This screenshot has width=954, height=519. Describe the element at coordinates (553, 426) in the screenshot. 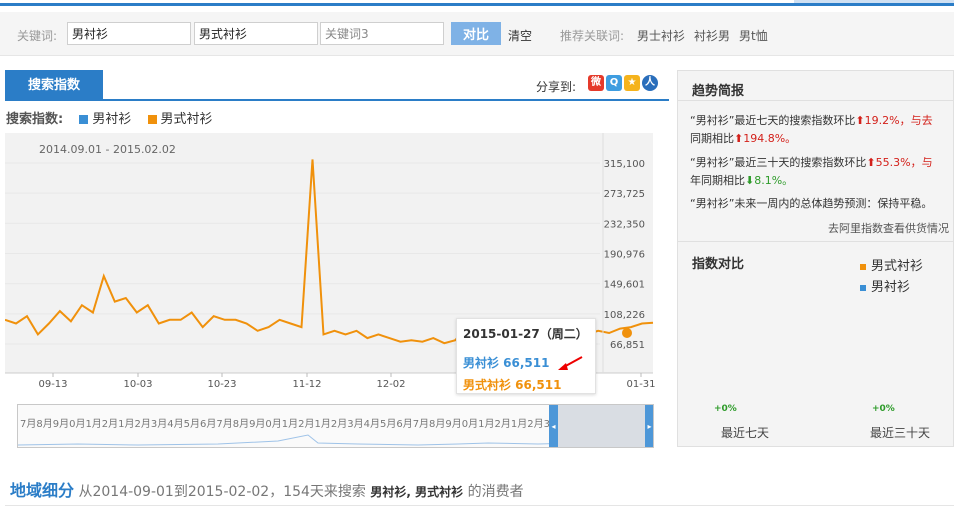

I see `navigator-left-handle: ◂` at that location.